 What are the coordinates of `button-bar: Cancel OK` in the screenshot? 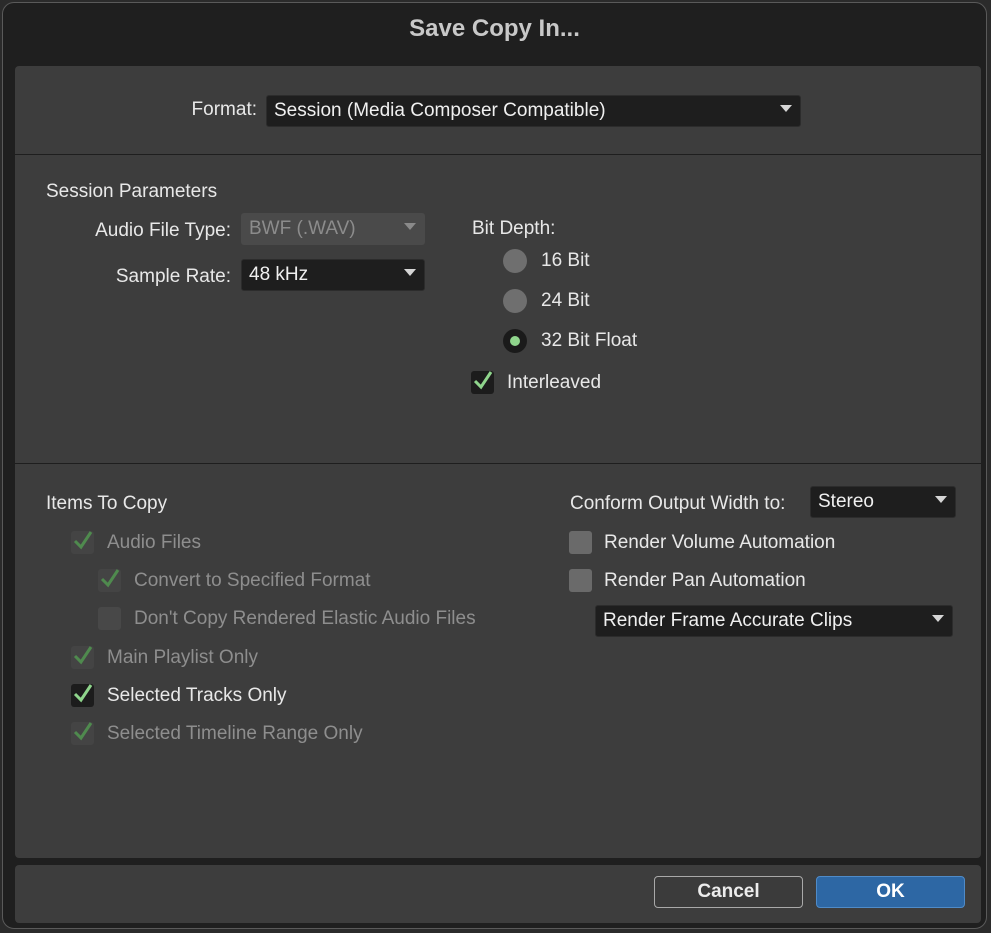 It's located at (498, 894).